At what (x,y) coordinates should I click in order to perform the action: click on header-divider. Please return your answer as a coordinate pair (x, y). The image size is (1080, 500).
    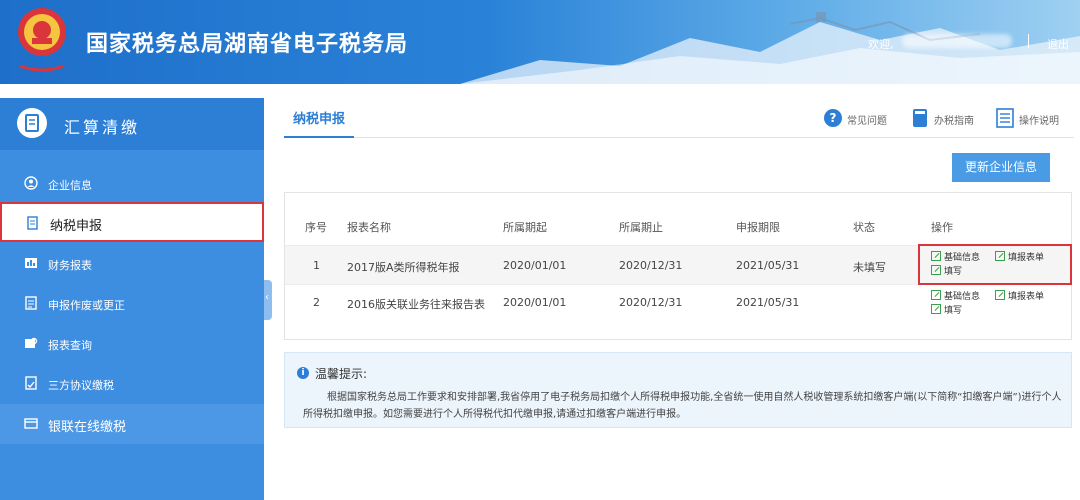
    Looking at the image, I should click on (1028, 41).